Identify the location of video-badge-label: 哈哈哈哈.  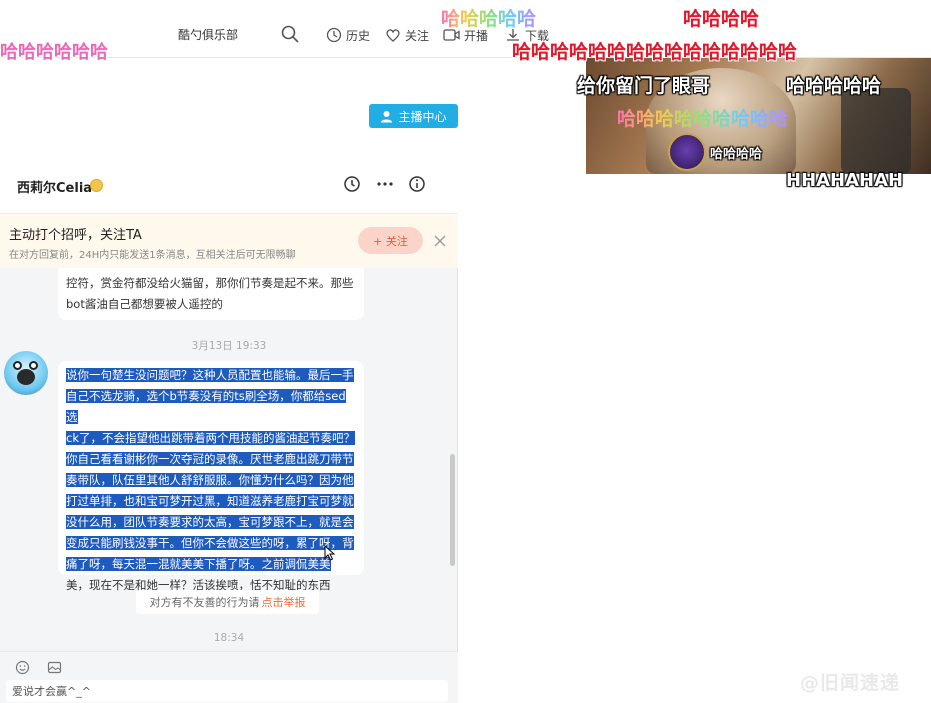
(736, 154).